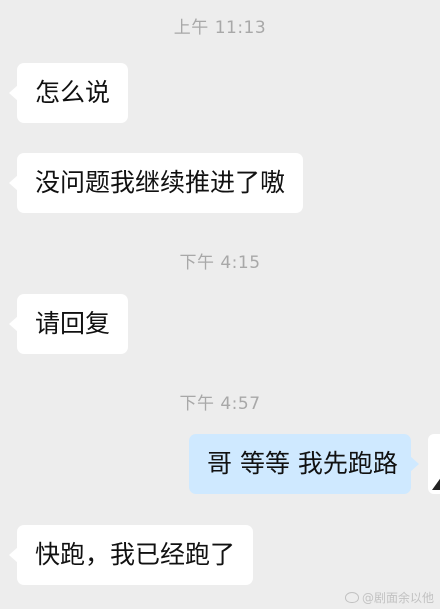  I want to click on message-bubble-incoming: 没问题我继续推进了嗷, so click(156, 183).